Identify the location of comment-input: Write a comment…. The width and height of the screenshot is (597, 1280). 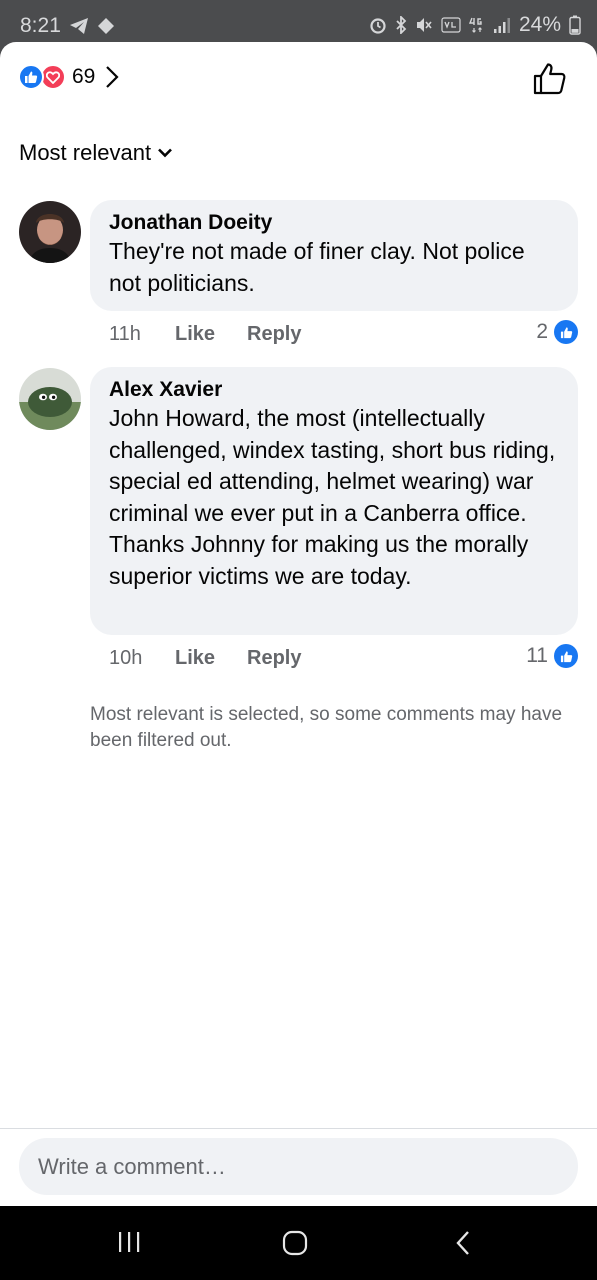
(298, 1166).